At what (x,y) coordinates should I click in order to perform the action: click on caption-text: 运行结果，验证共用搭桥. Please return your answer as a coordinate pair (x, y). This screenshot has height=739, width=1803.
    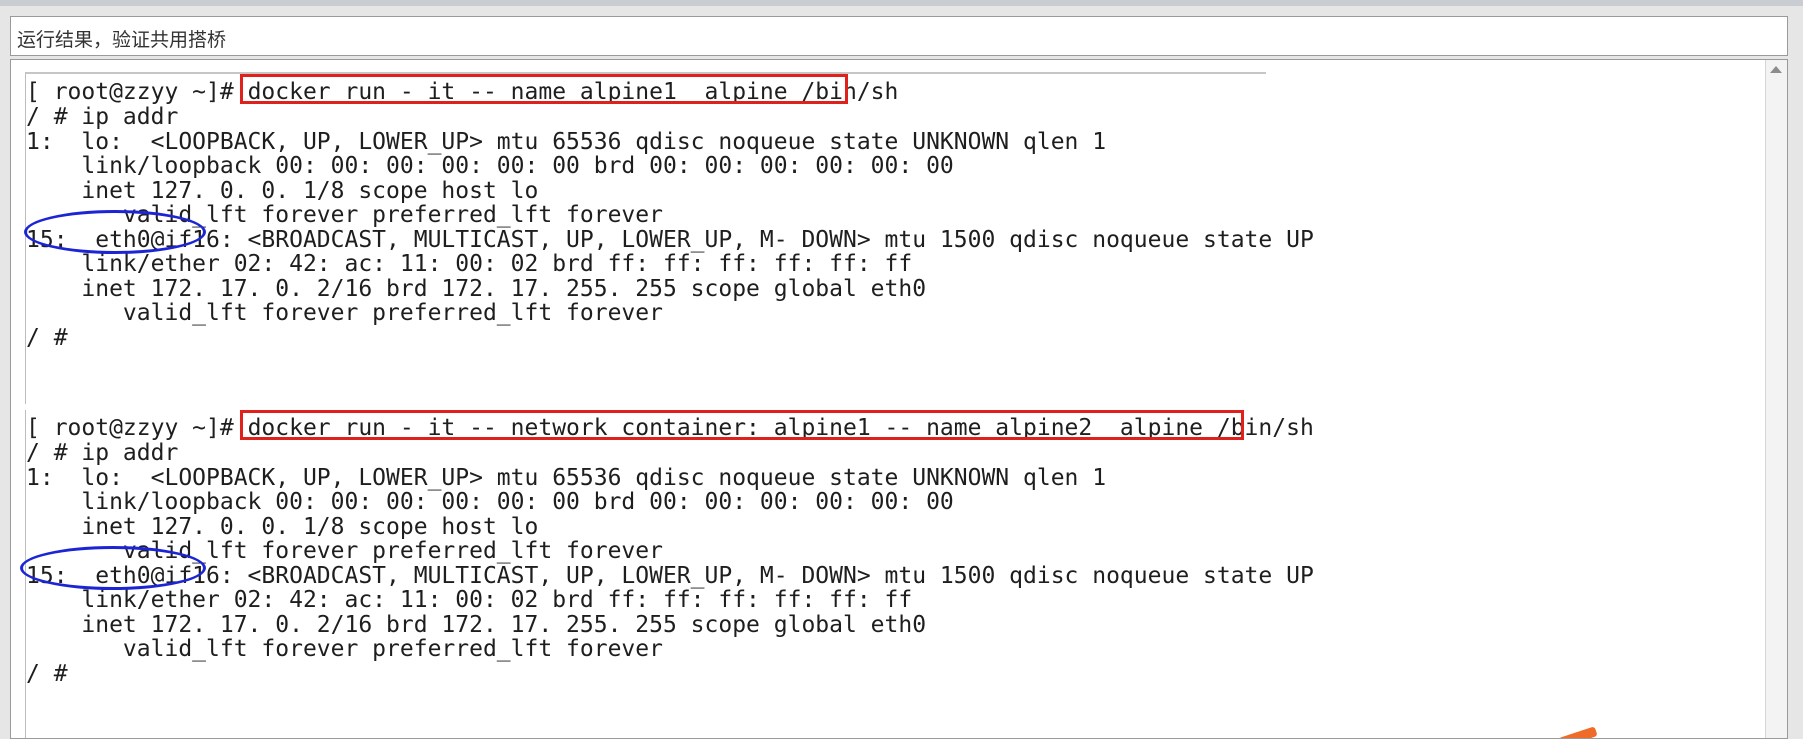
    Looking at the image, I should click on (122, 40).